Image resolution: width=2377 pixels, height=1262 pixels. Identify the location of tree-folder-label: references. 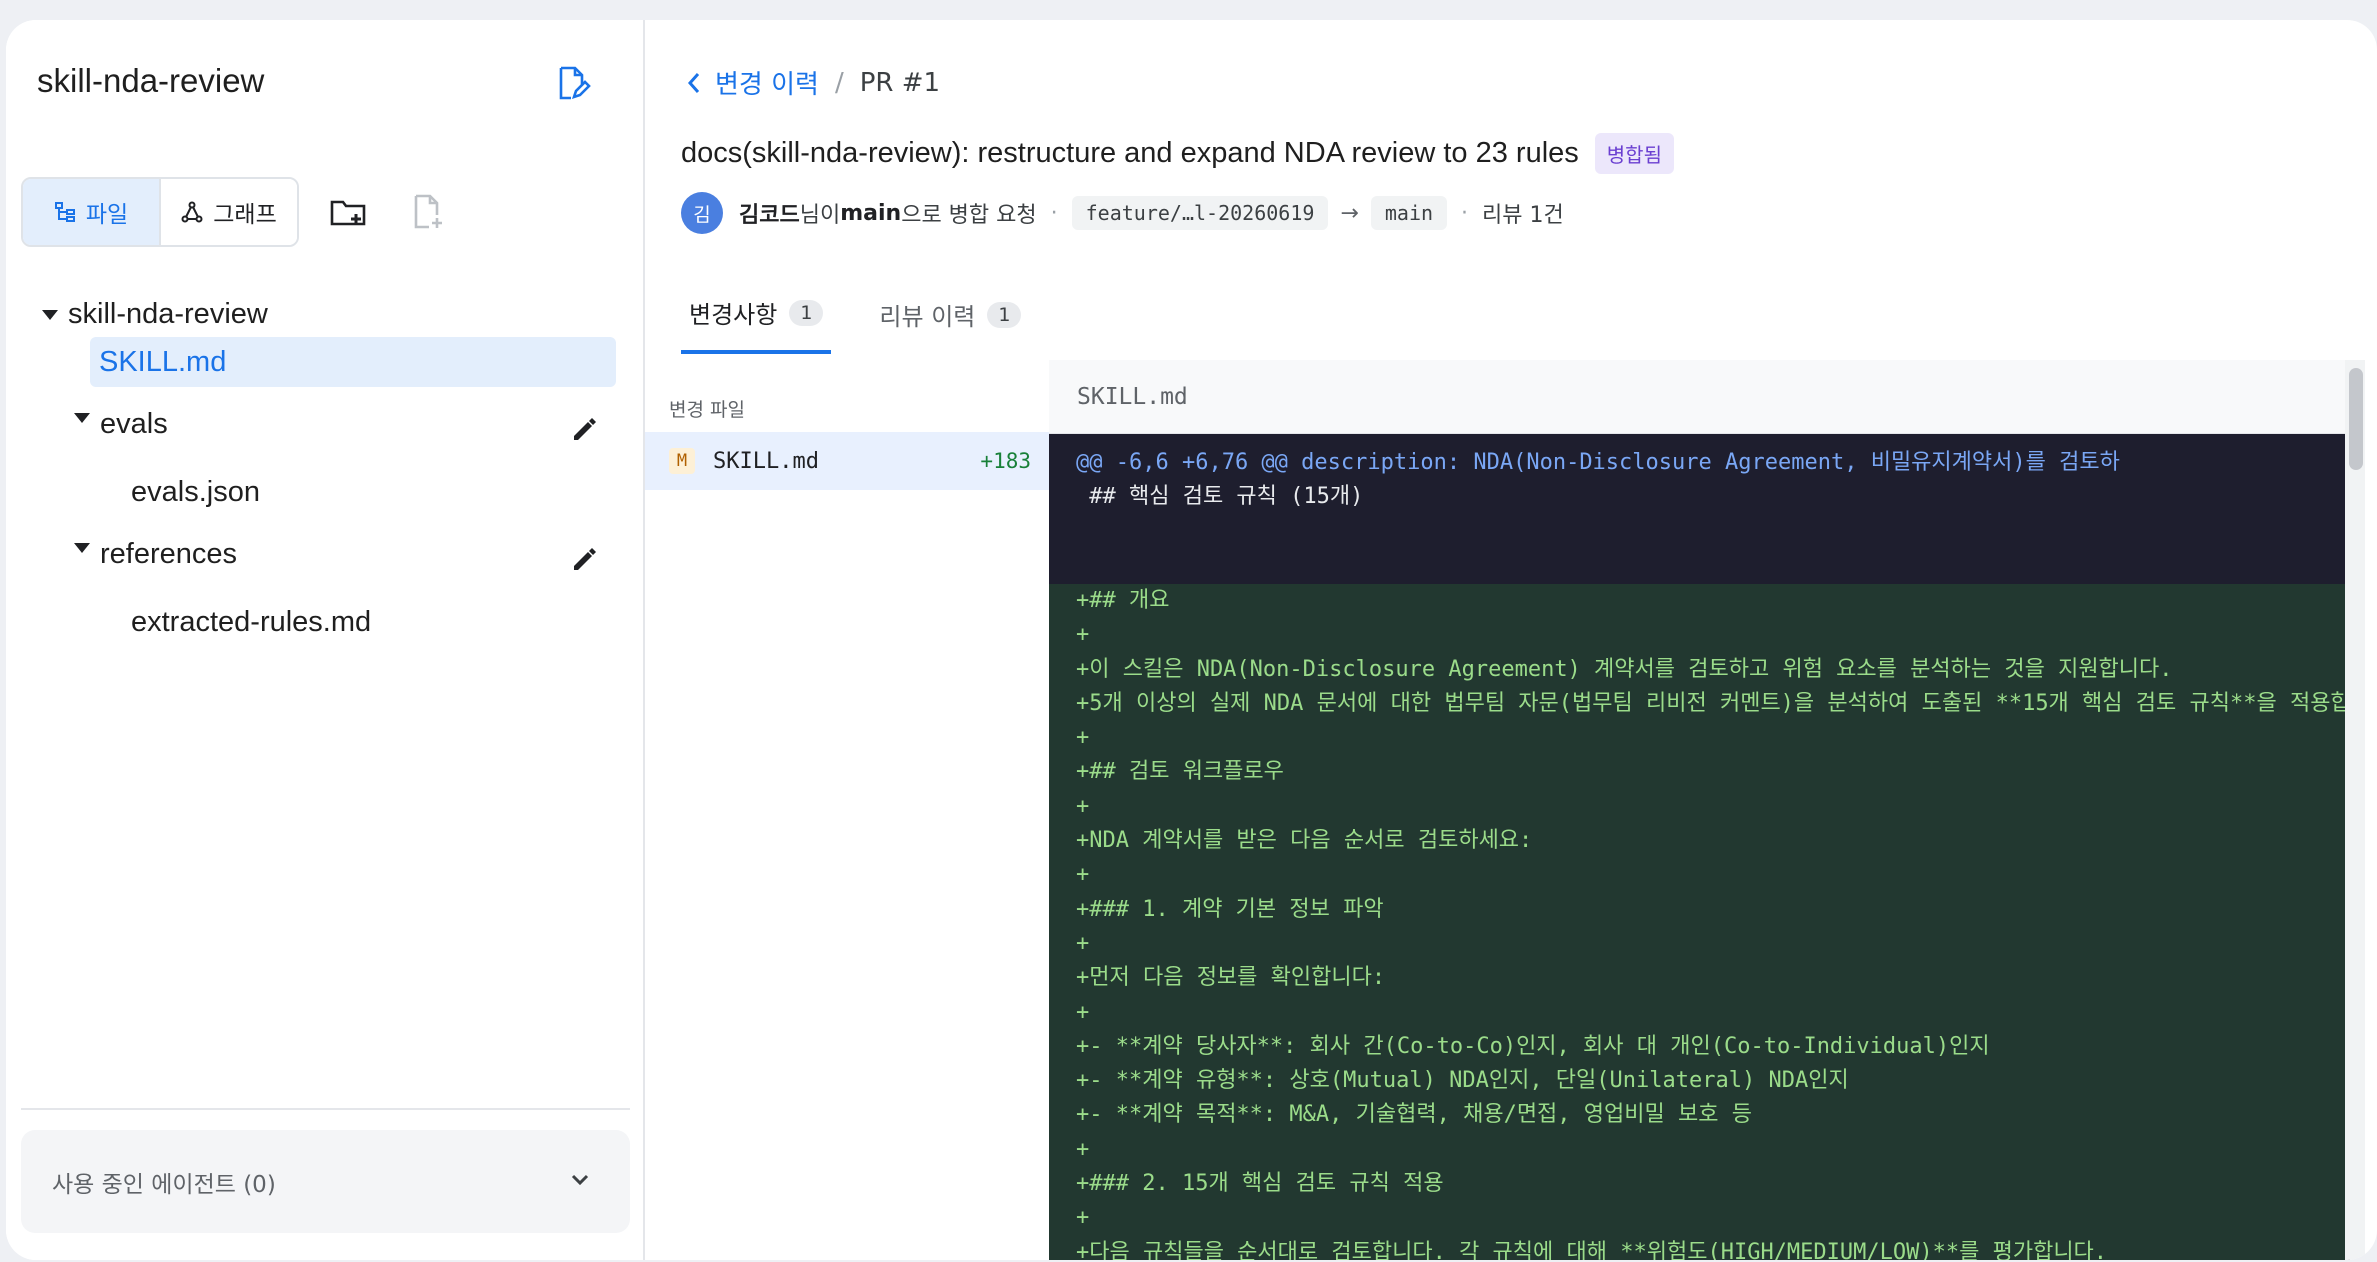
(169, 554).